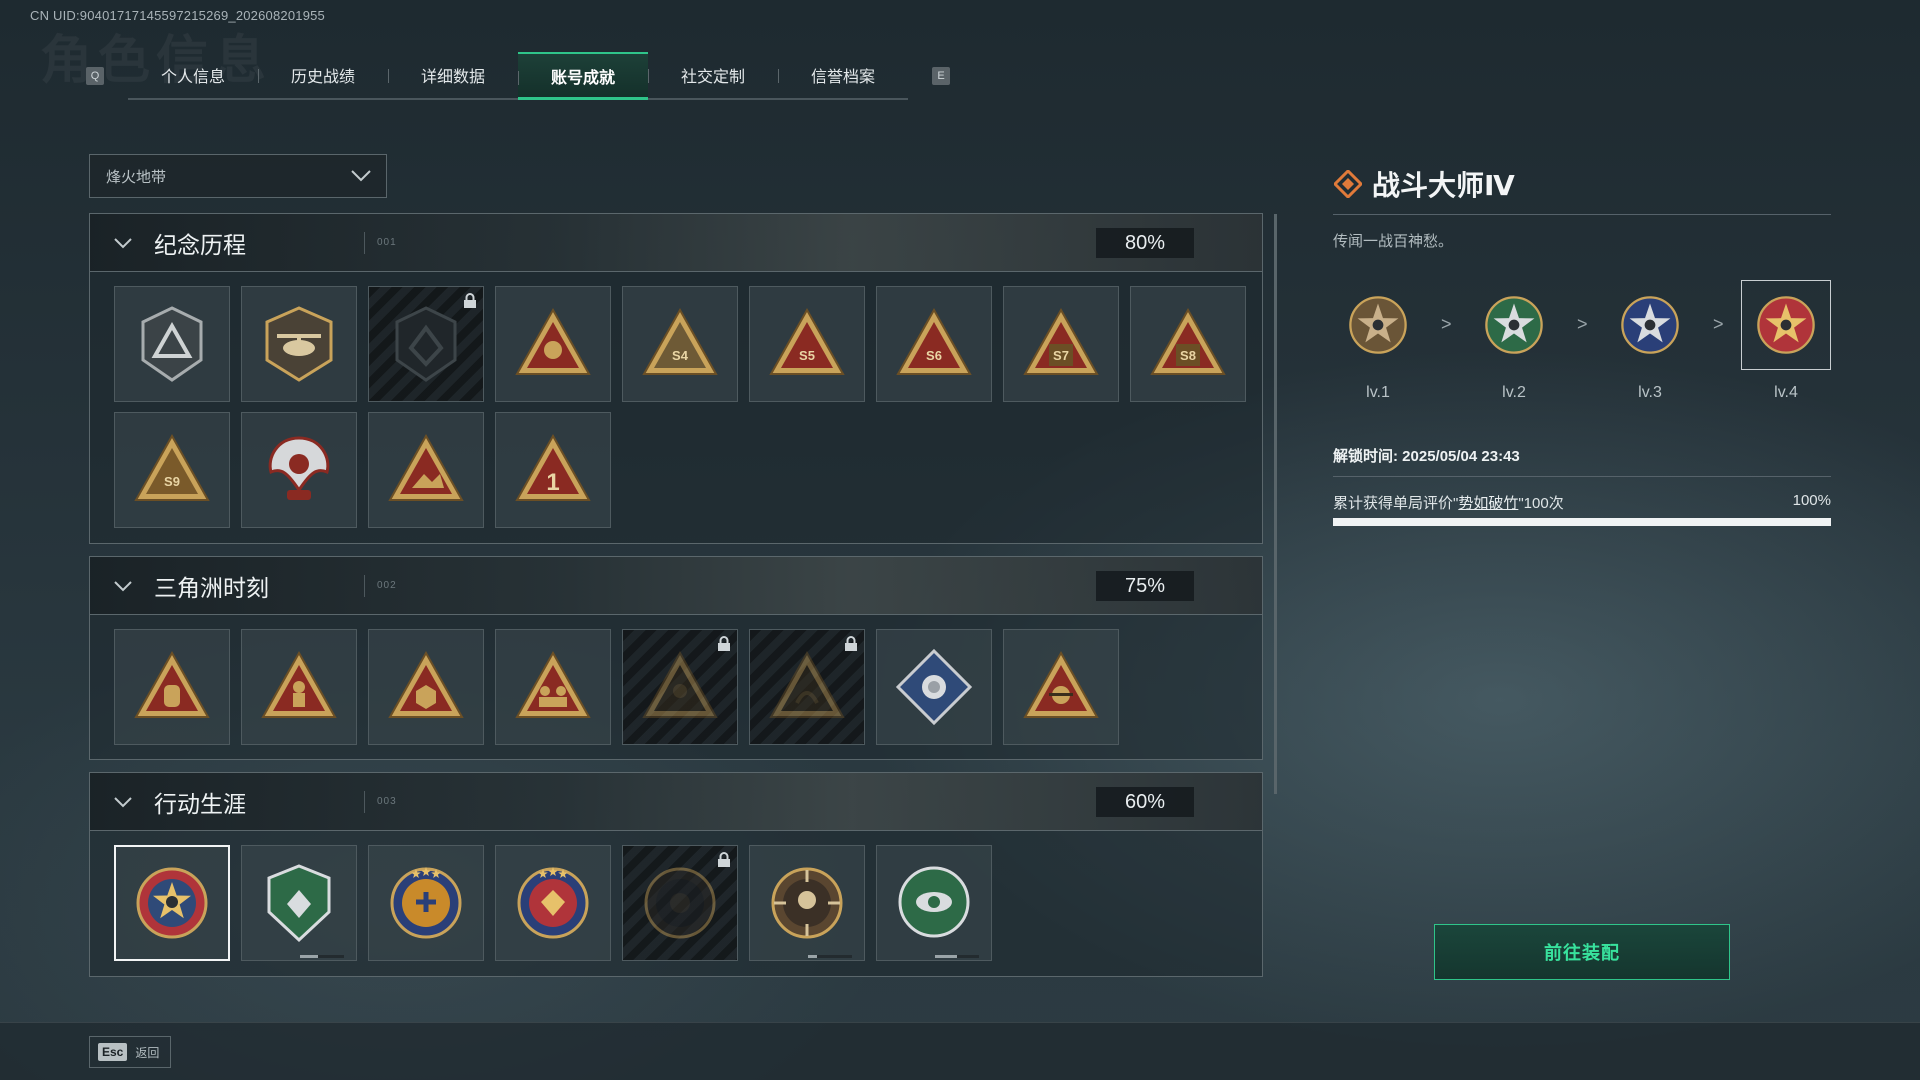 This screenshot has width=1920, height=1080. What do you see at coordinates (323, 75) in the screenshot?
I see `tab-match-history: 历史战绩` at bounding box center [323, 75].